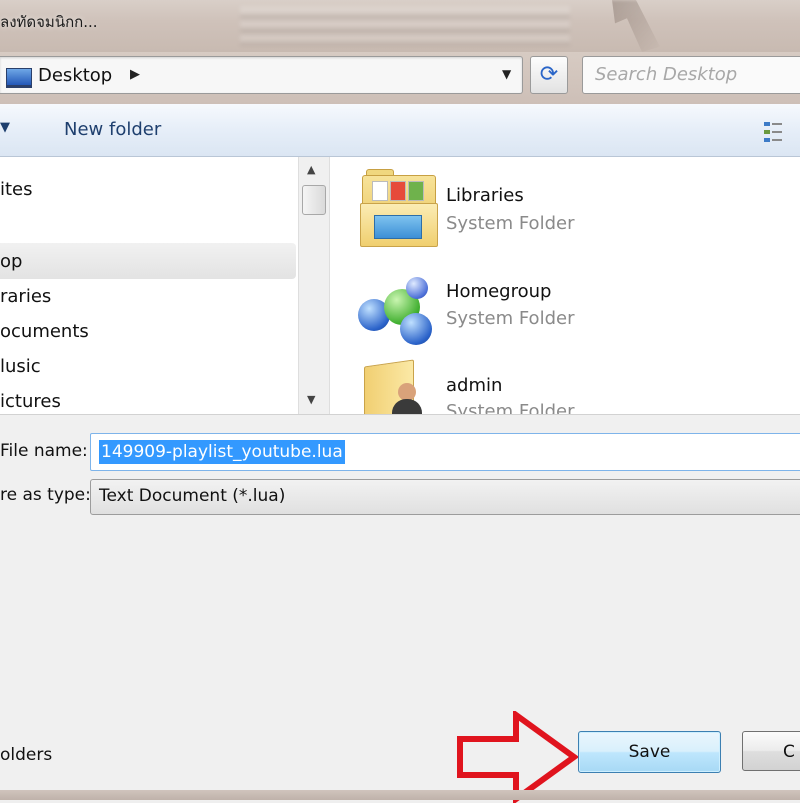  I want to click on nav-item-music: lusic, so click(20, 366).